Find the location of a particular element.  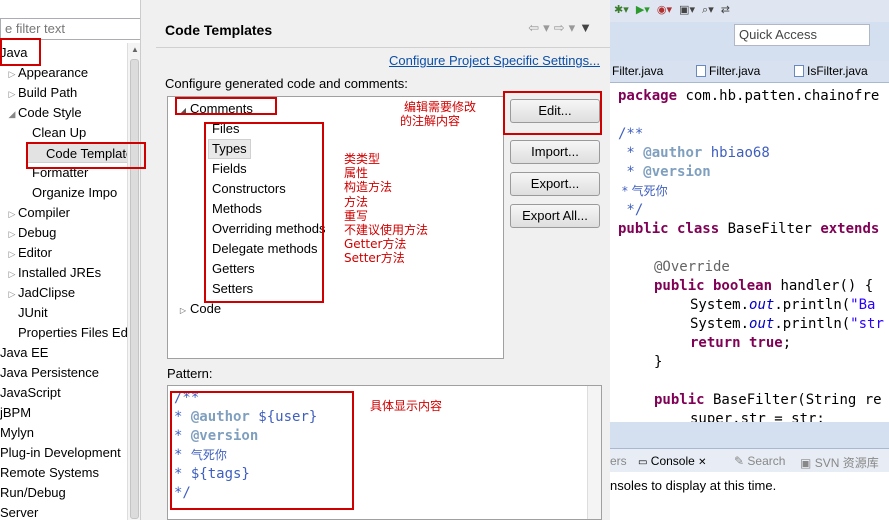

main-toolbar: ✱▾ ▶▾ ◉▾ ▣▾ ⌕▾ ⇄ is located at coordinates (749, 11).